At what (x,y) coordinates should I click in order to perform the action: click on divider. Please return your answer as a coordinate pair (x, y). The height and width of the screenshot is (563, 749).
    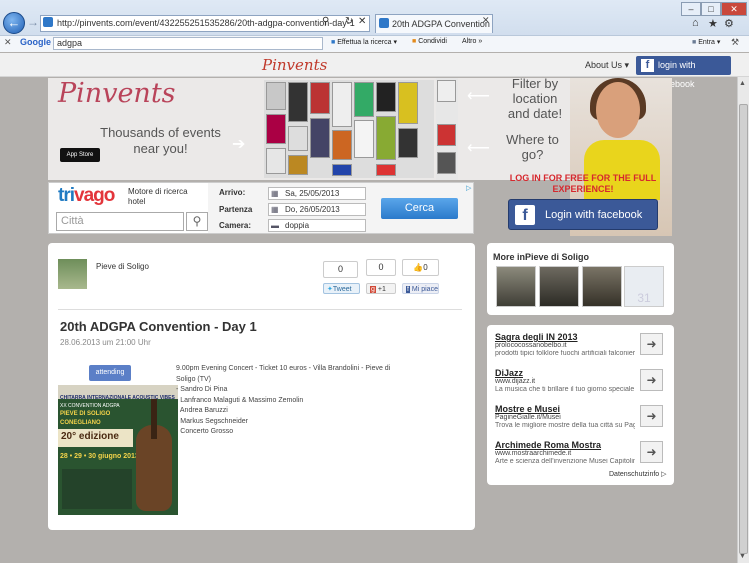
    Looking at the image, I should click on (260, 309).